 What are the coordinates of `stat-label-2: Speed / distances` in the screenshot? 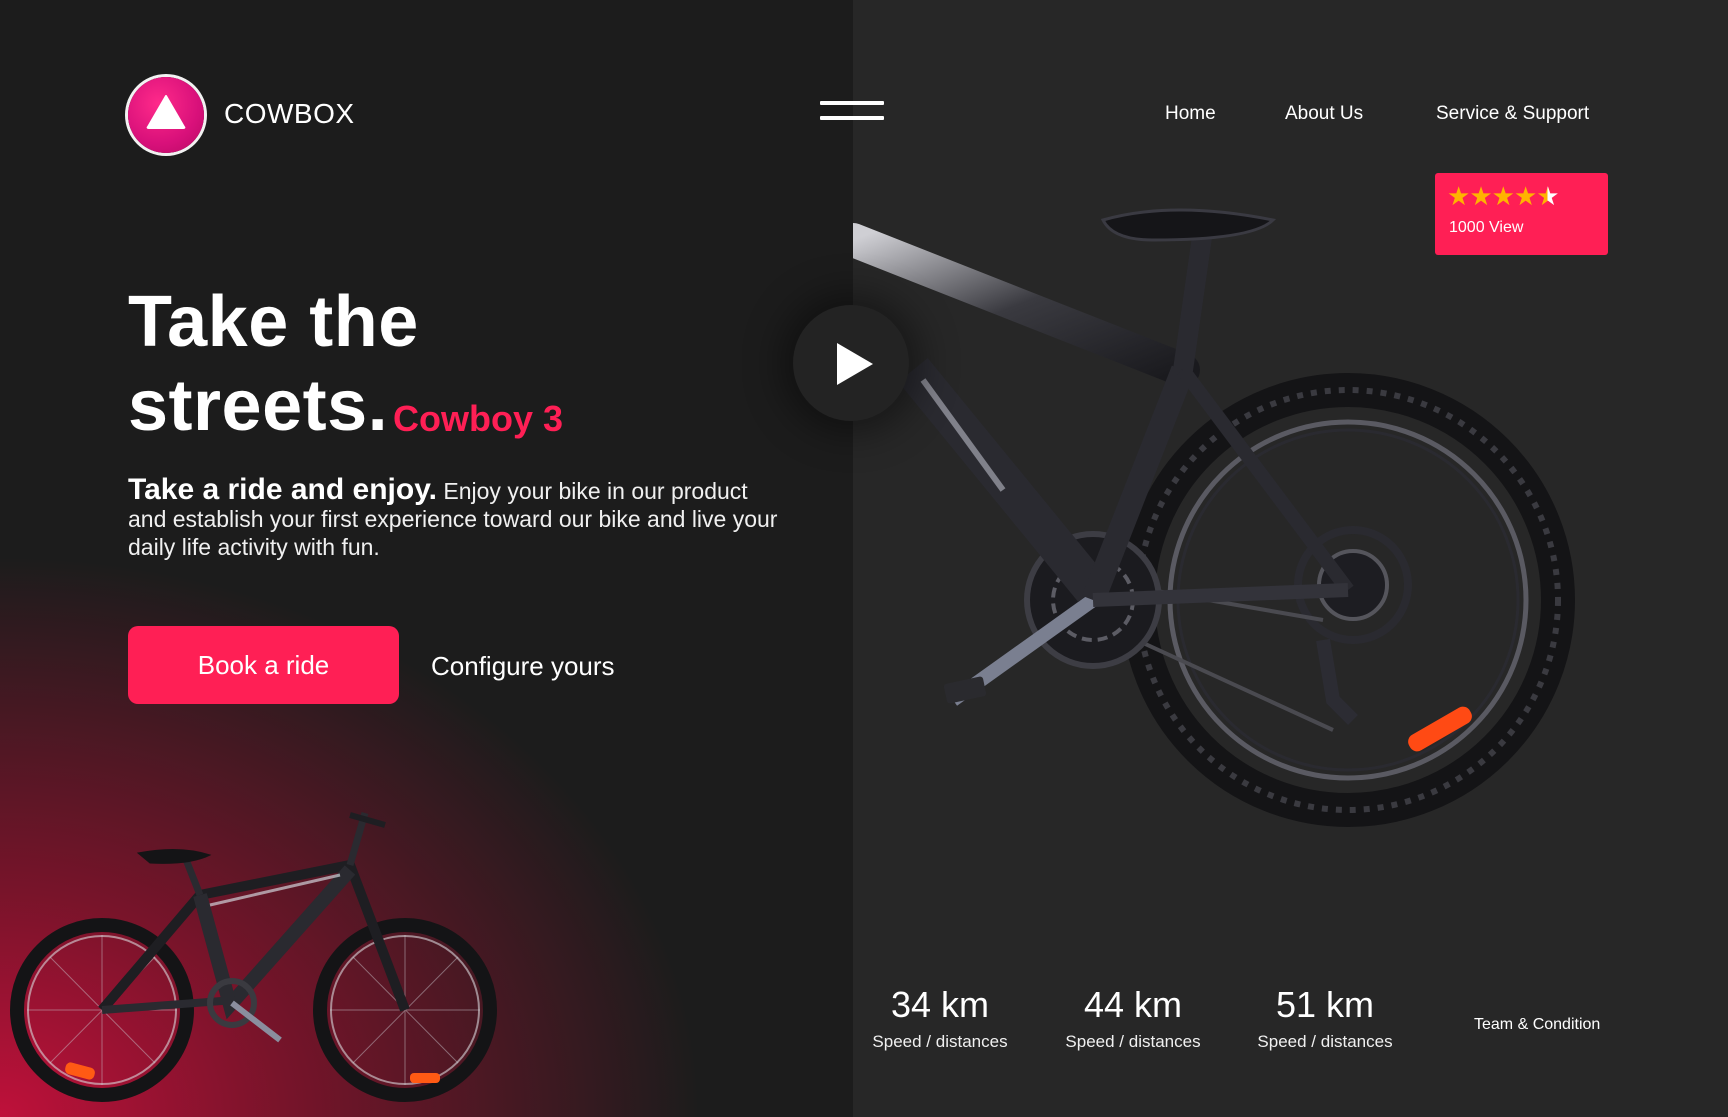 It's located at (1133, 1041).